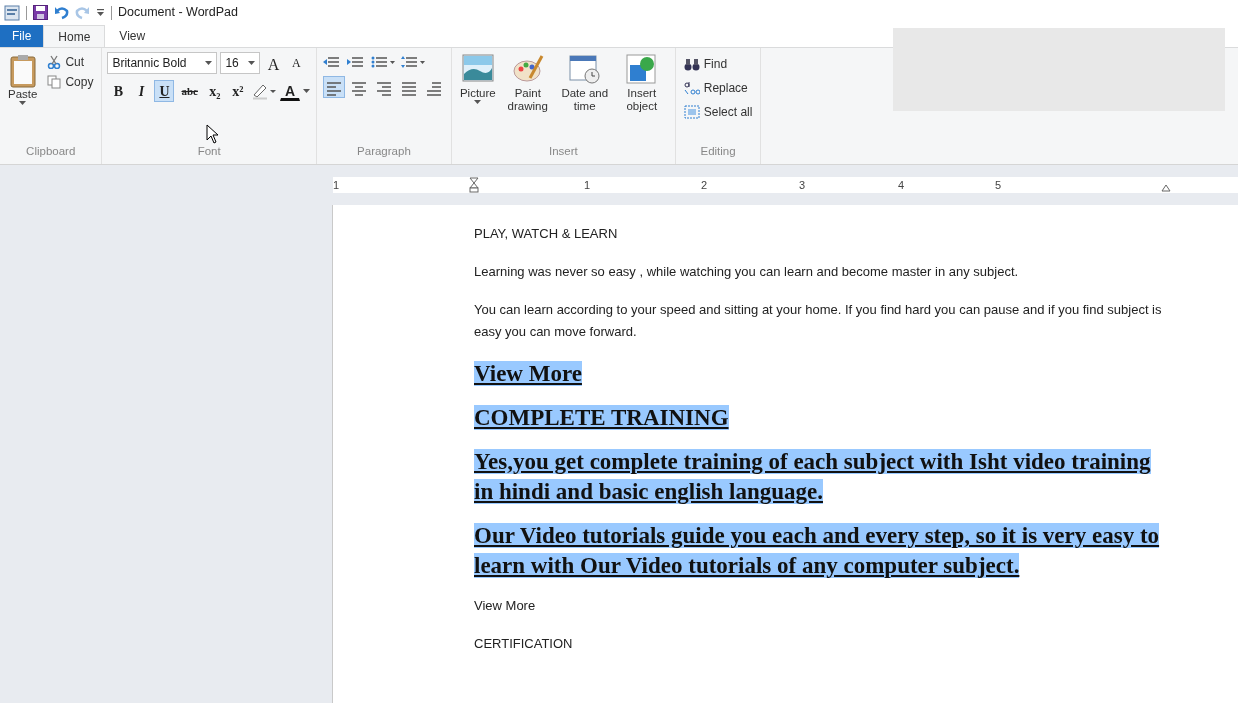 Image resolution: width=1238 pixels, height=703 pixels. I want to click on right-margin-marker-icon, so click(1166, 188).